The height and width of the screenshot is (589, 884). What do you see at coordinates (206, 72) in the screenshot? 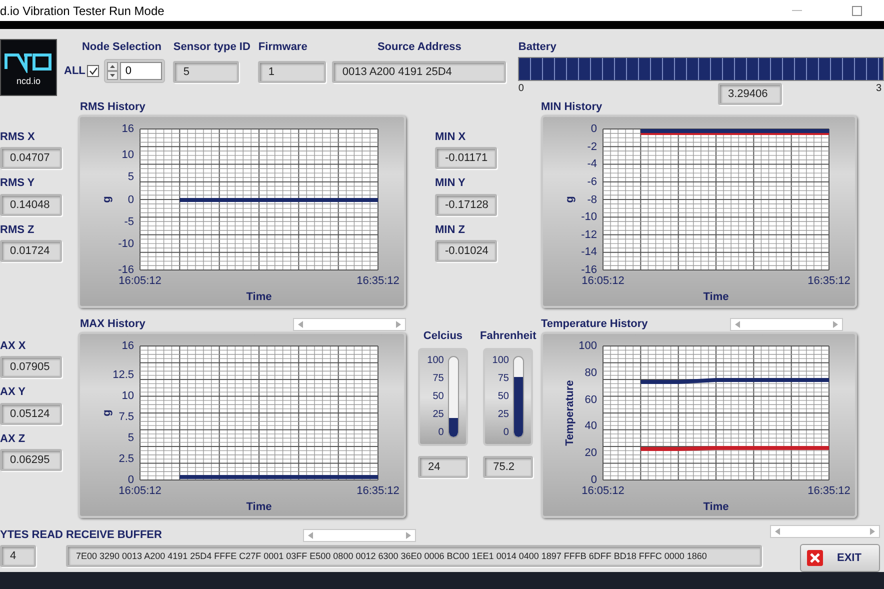
I see `readout-field: 5` at bounding box center [206, 72].